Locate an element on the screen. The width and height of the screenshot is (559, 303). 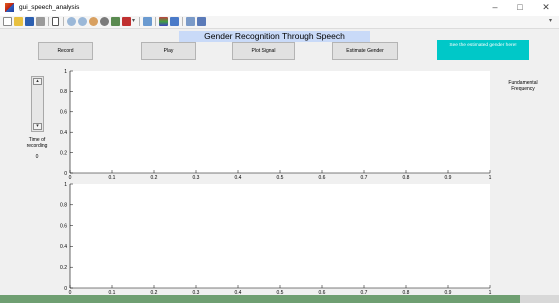
x-tick-label: 0.1 is located at coordinates (112, 178).